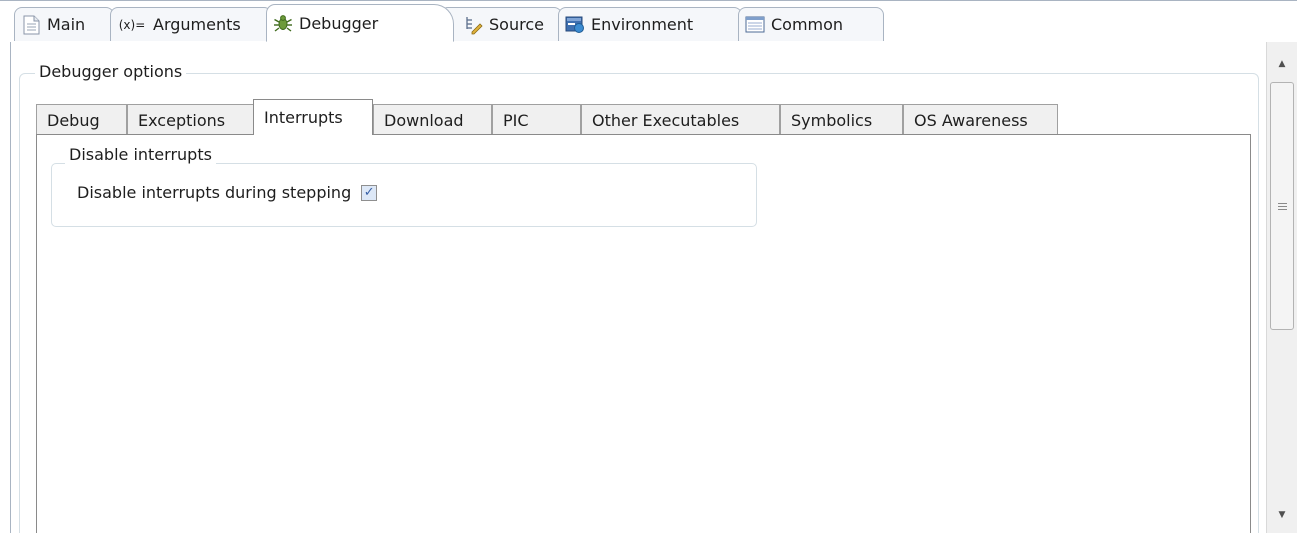 The width and height of the screenshot is (1297, 533). What do you see at coordinates (642, 24) in the screenshot?
I see `tab-environment-label: Environment` at bounding box center [642, 24].